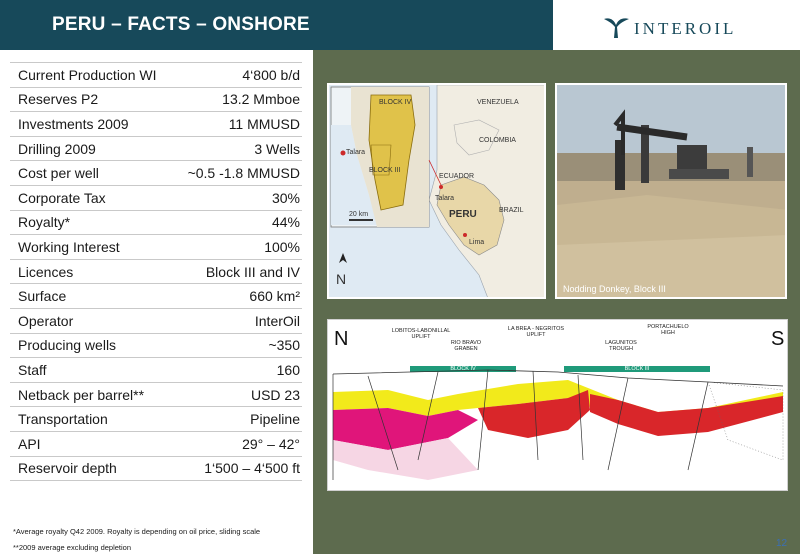 The width and height of the screenshot is (800, 554). What do you see at coordinates (92, 247) in the screenshot?
I see `fact-label: Working Interest` at bounding box center [92, 247].